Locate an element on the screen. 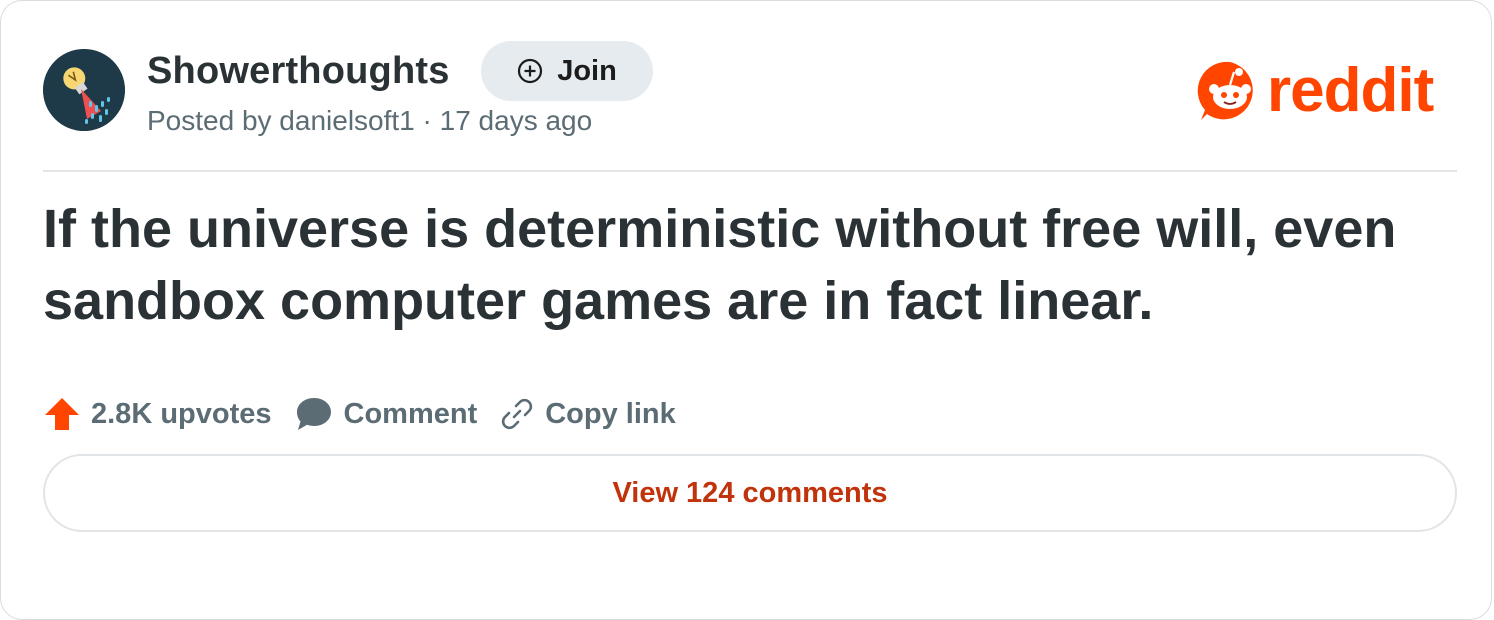  reddit-wordmark: reddit is located at coordinates (1350, 90).